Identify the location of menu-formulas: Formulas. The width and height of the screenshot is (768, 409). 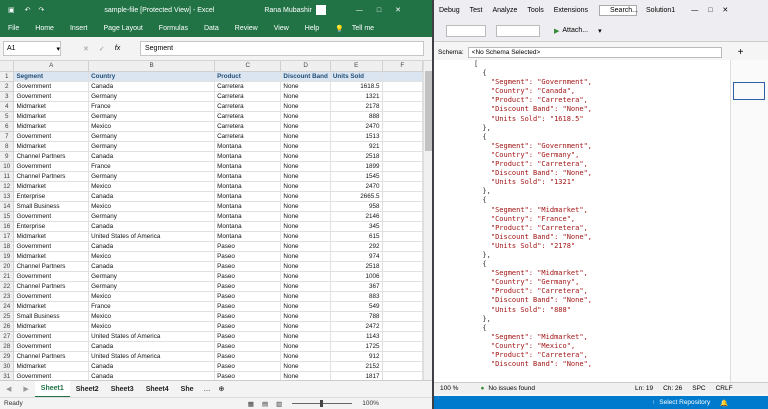
(173, 28).